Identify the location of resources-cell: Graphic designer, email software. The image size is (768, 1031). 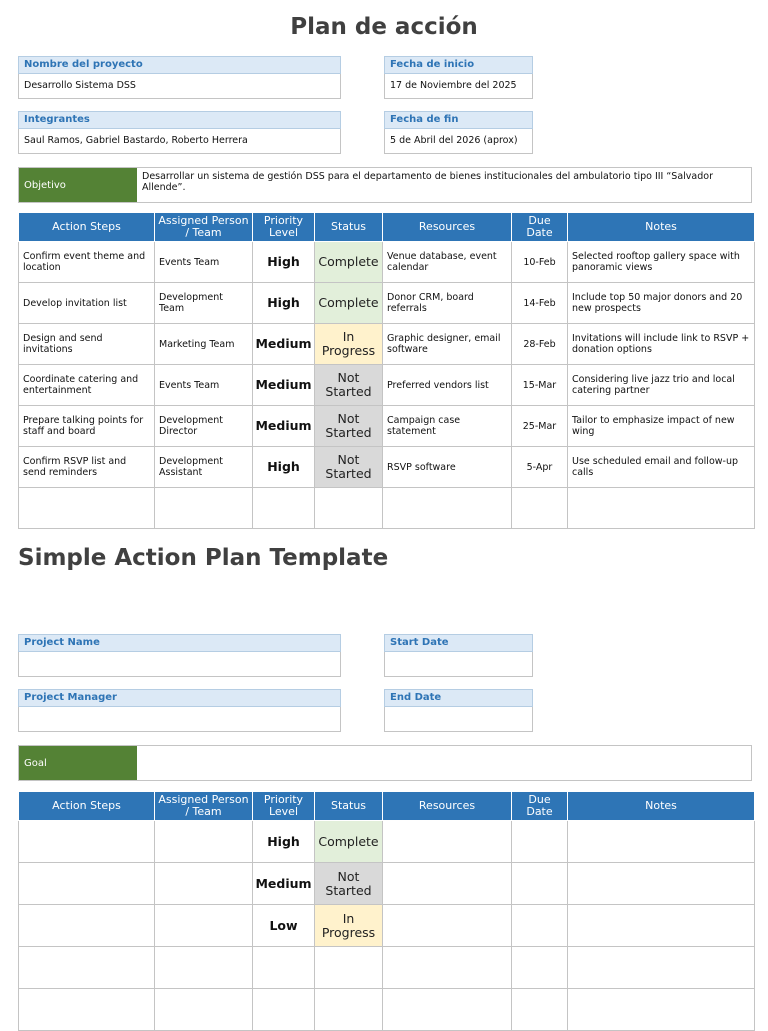
(447, 344).